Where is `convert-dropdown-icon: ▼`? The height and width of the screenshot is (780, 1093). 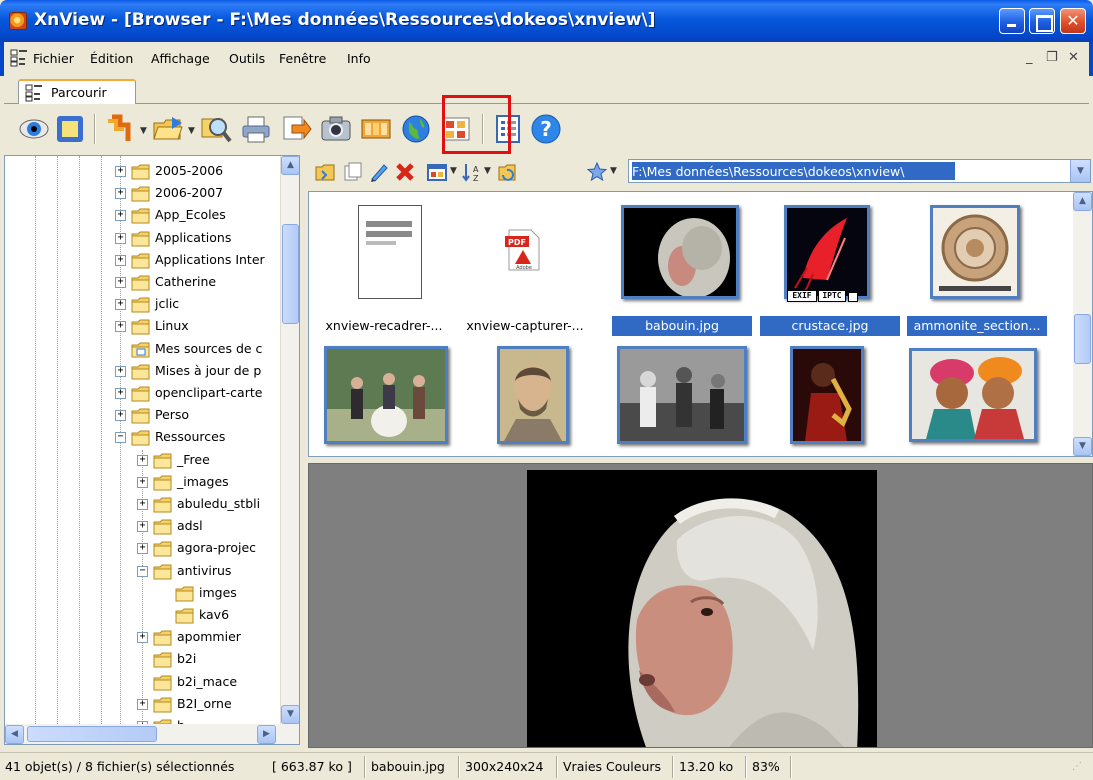 convert-dropdown-icon: ▼ is located at coordinates (143, 131).